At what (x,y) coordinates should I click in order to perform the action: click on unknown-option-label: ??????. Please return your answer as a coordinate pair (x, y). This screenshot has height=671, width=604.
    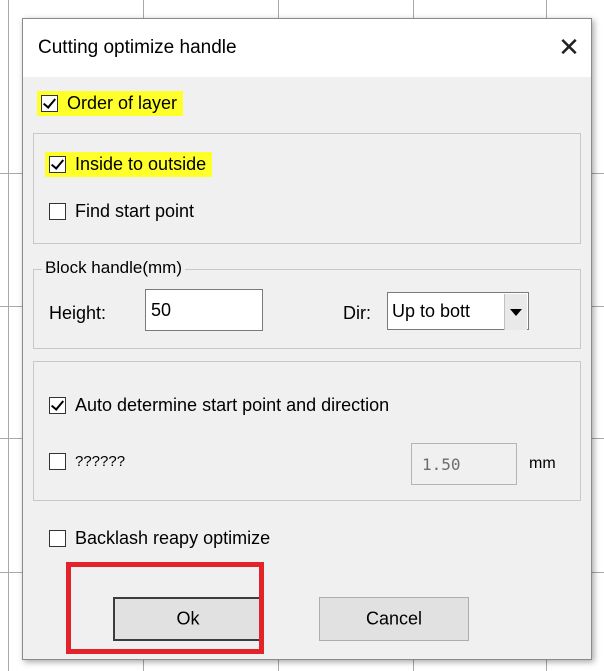
    Looking at the image, I should click on (100, 461).